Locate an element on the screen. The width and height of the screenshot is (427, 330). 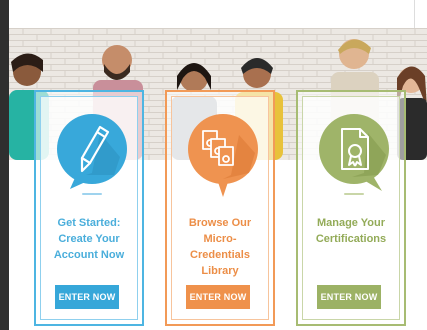
card-title: Get Started: Create Your Account Now is located at coordinates (89, 239).